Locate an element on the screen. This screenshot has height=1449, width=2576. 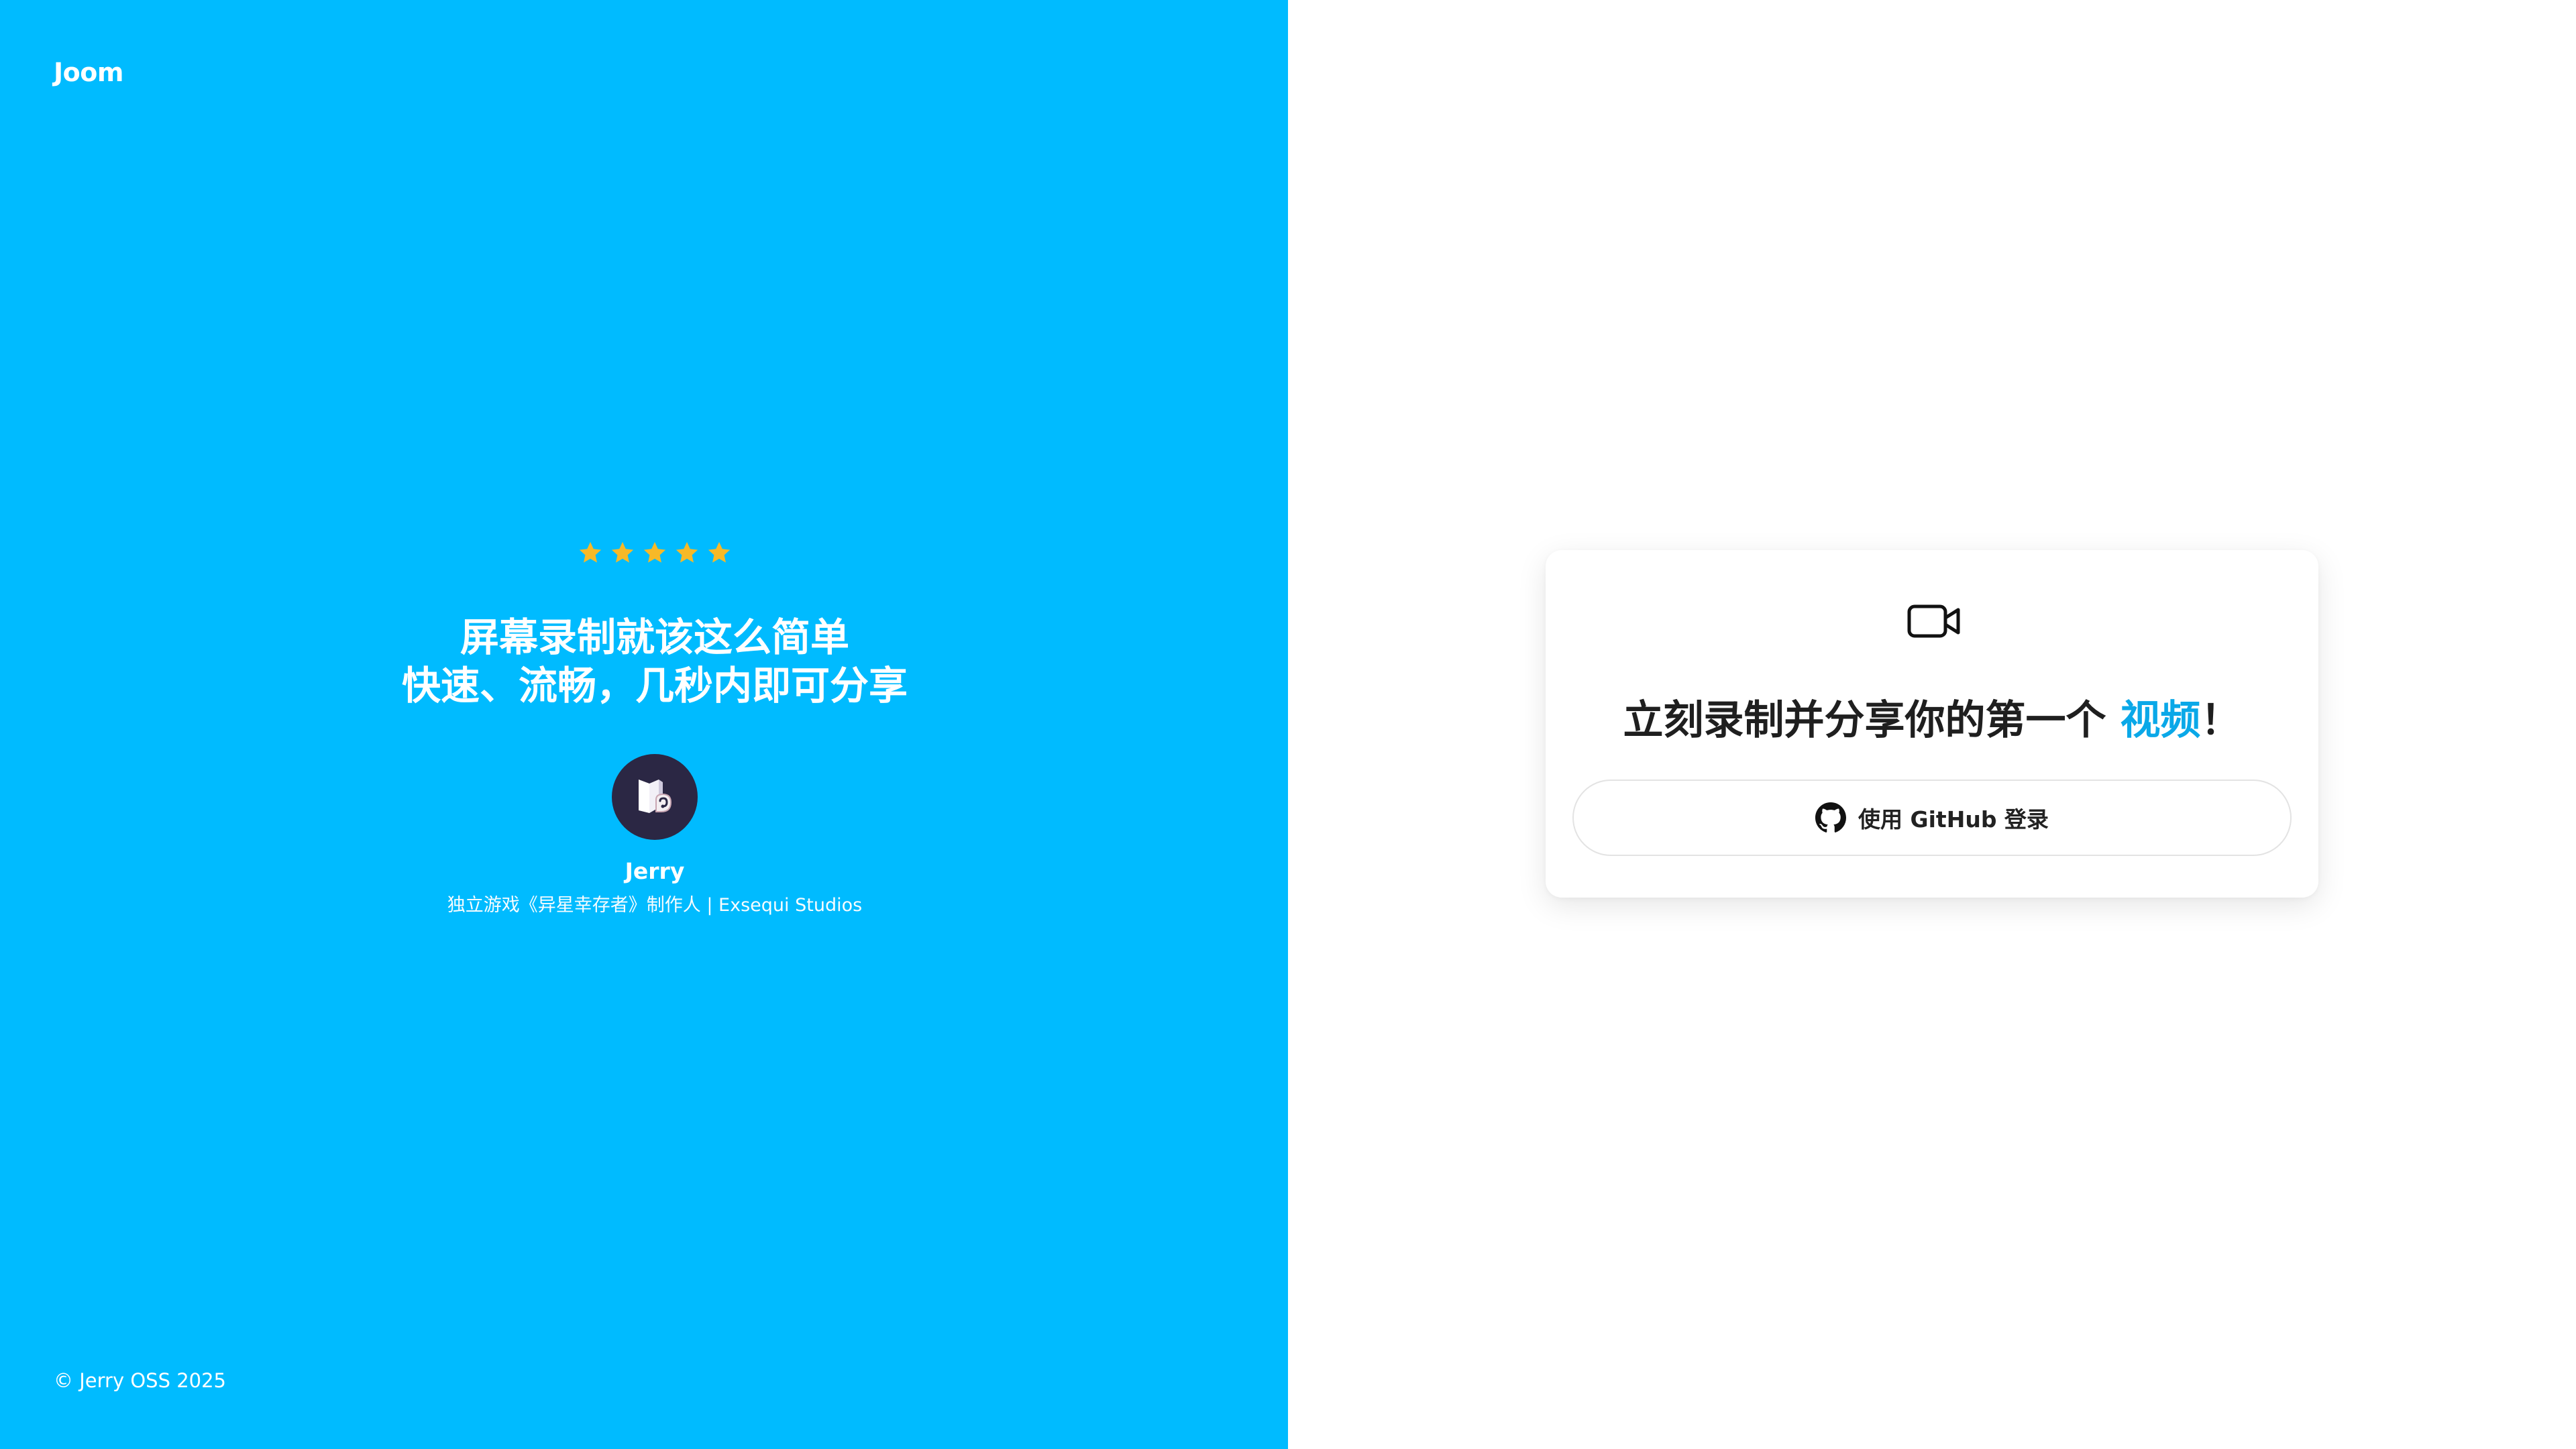
github-login-button: 使用 GitHub 登录 is located at coordinates (1932, 818).